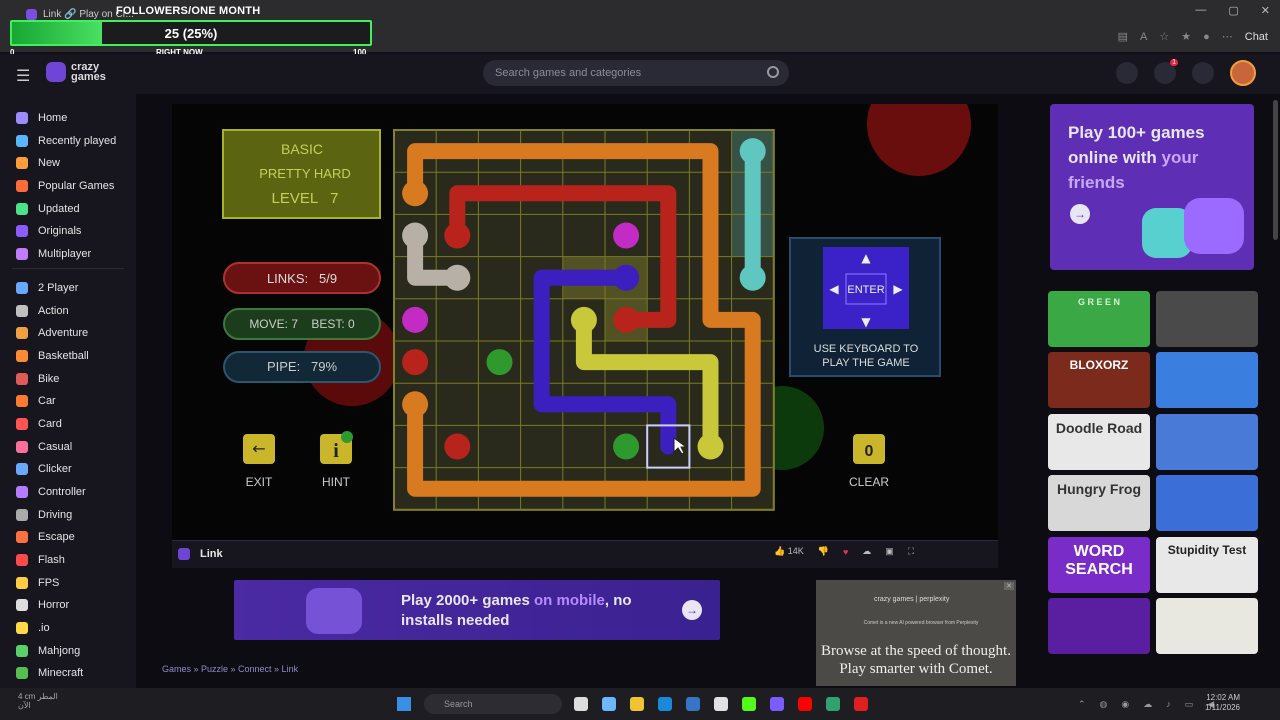 The height and width of the screenshot is (720, 1280). I want to click on up-arrow-icon: ▲, so click(866, 258).